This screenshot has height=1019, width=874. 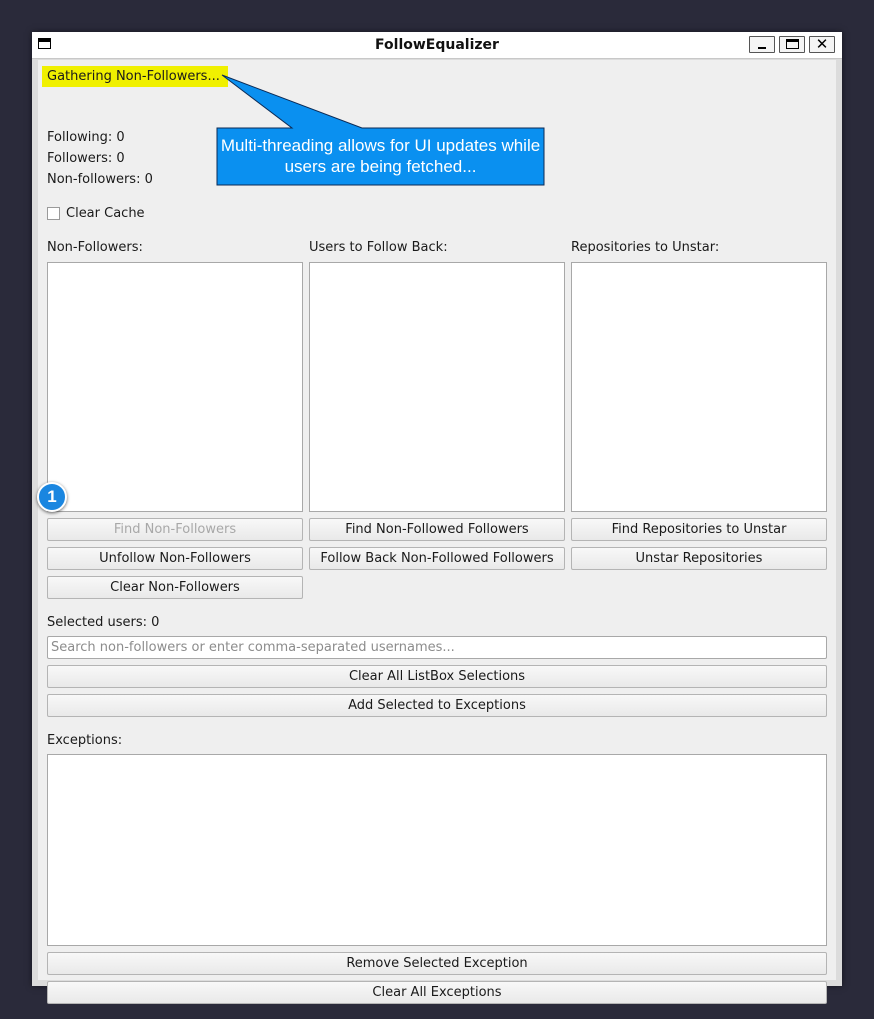 What do you see at coordinates (103, 622) in the screenshot?
I see `selected-users-count: Selected users: 0` at bounding box center [103, 622].